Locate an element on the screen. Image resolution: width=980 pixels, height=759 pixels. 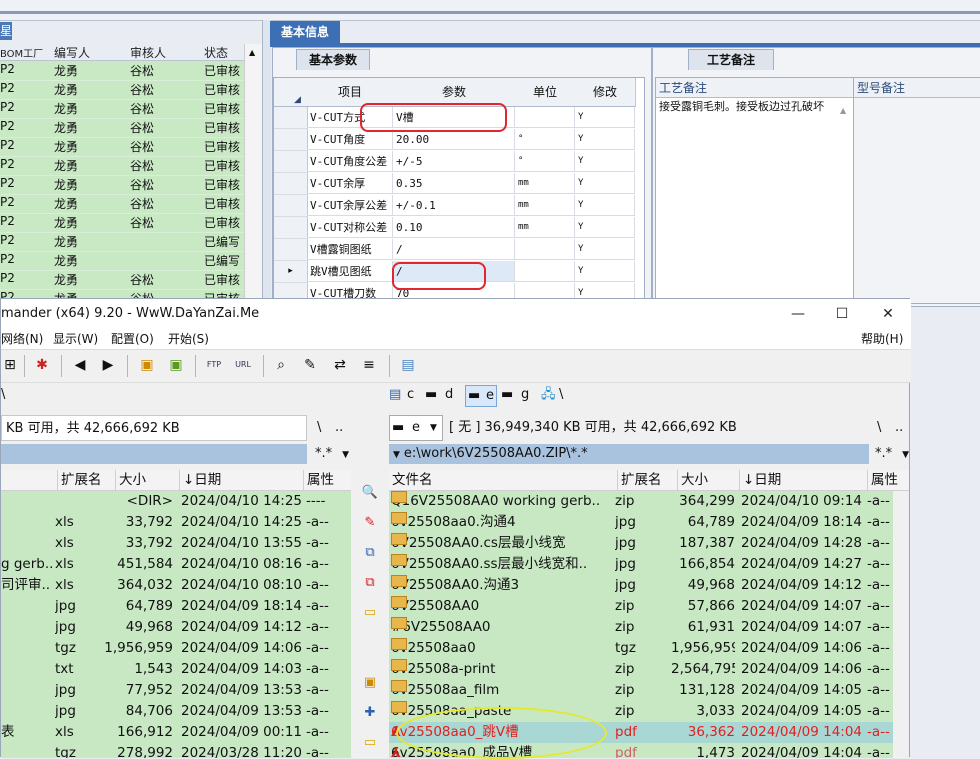
network-drive: \ is located at coordinates (561, 395).